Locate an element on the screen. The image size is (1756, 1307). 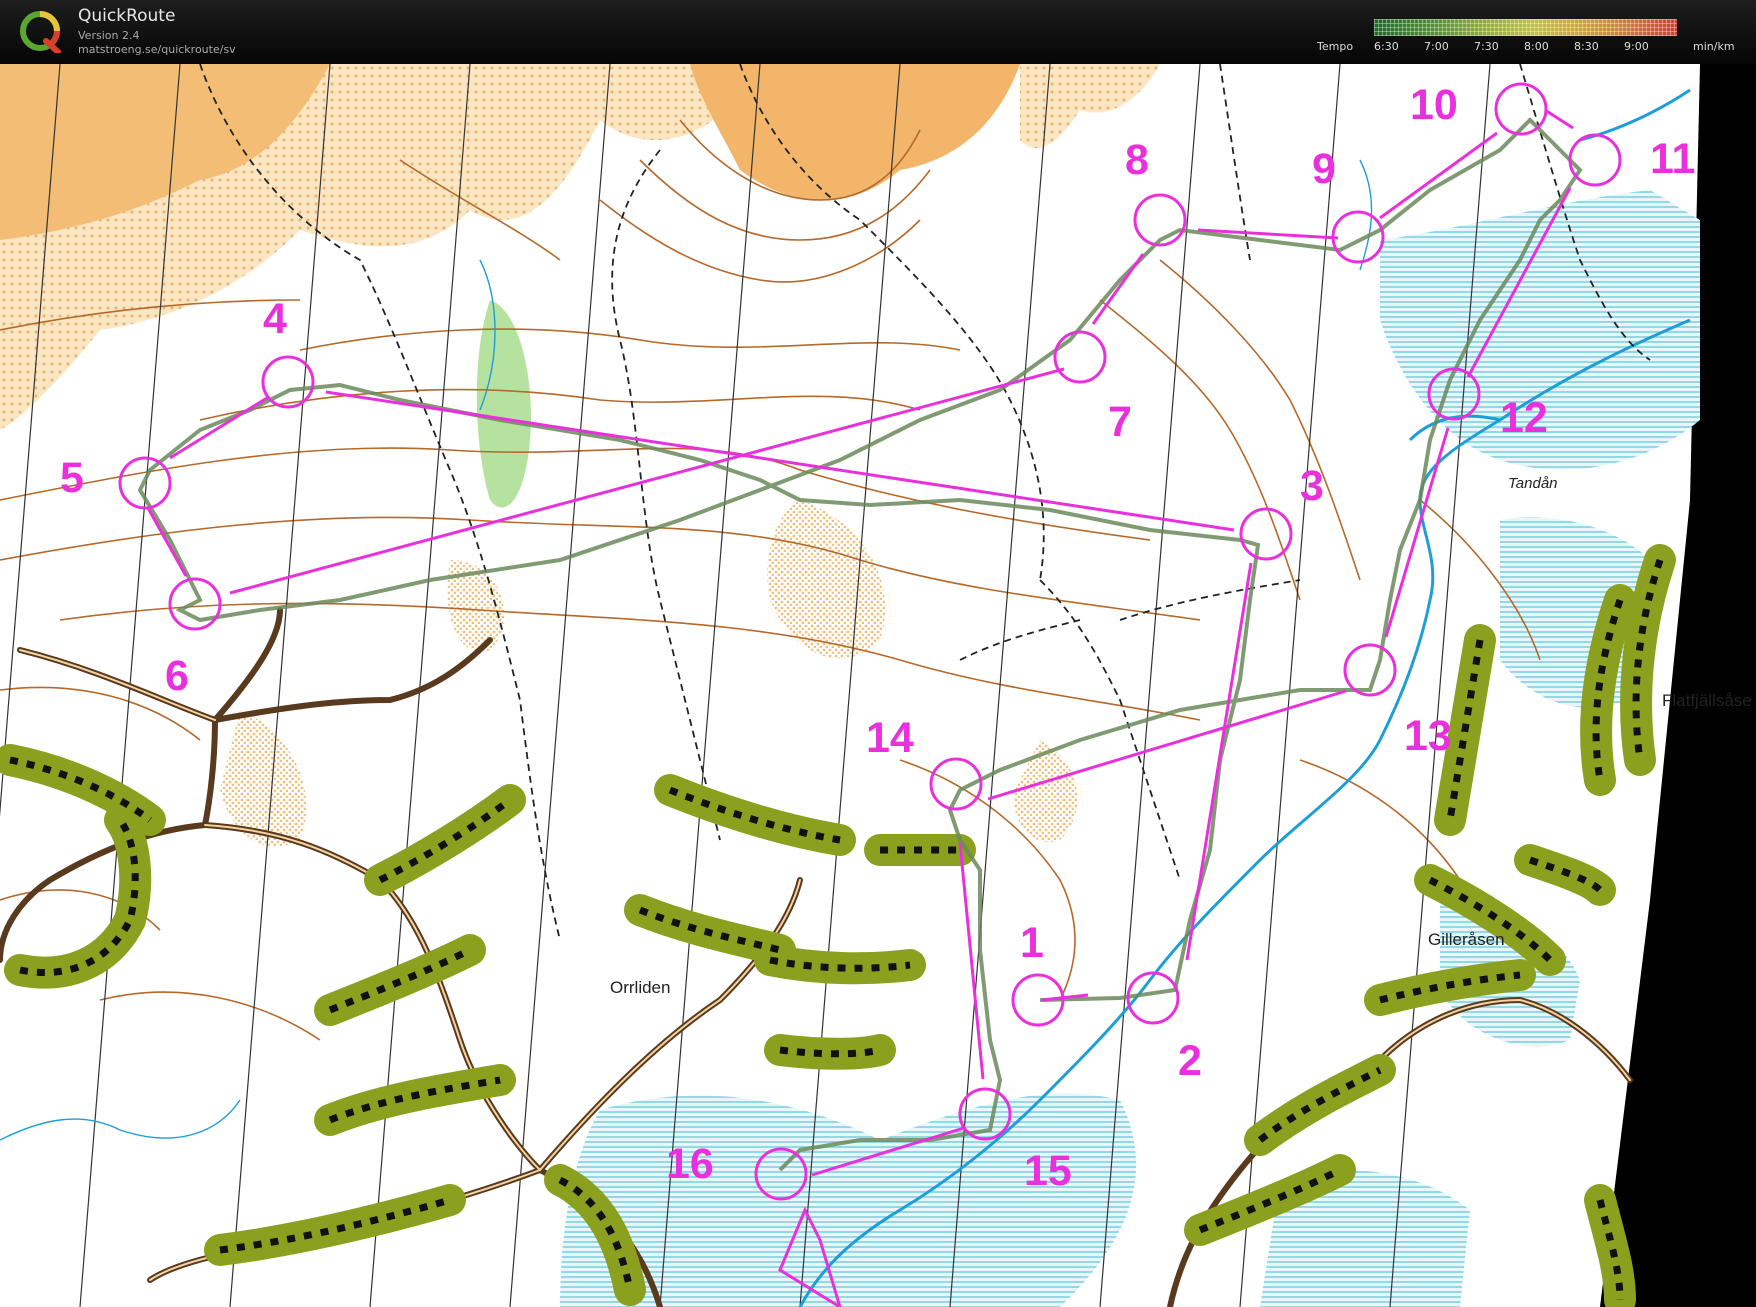
pace-scale-grid is located at coordinates (1525, 27).